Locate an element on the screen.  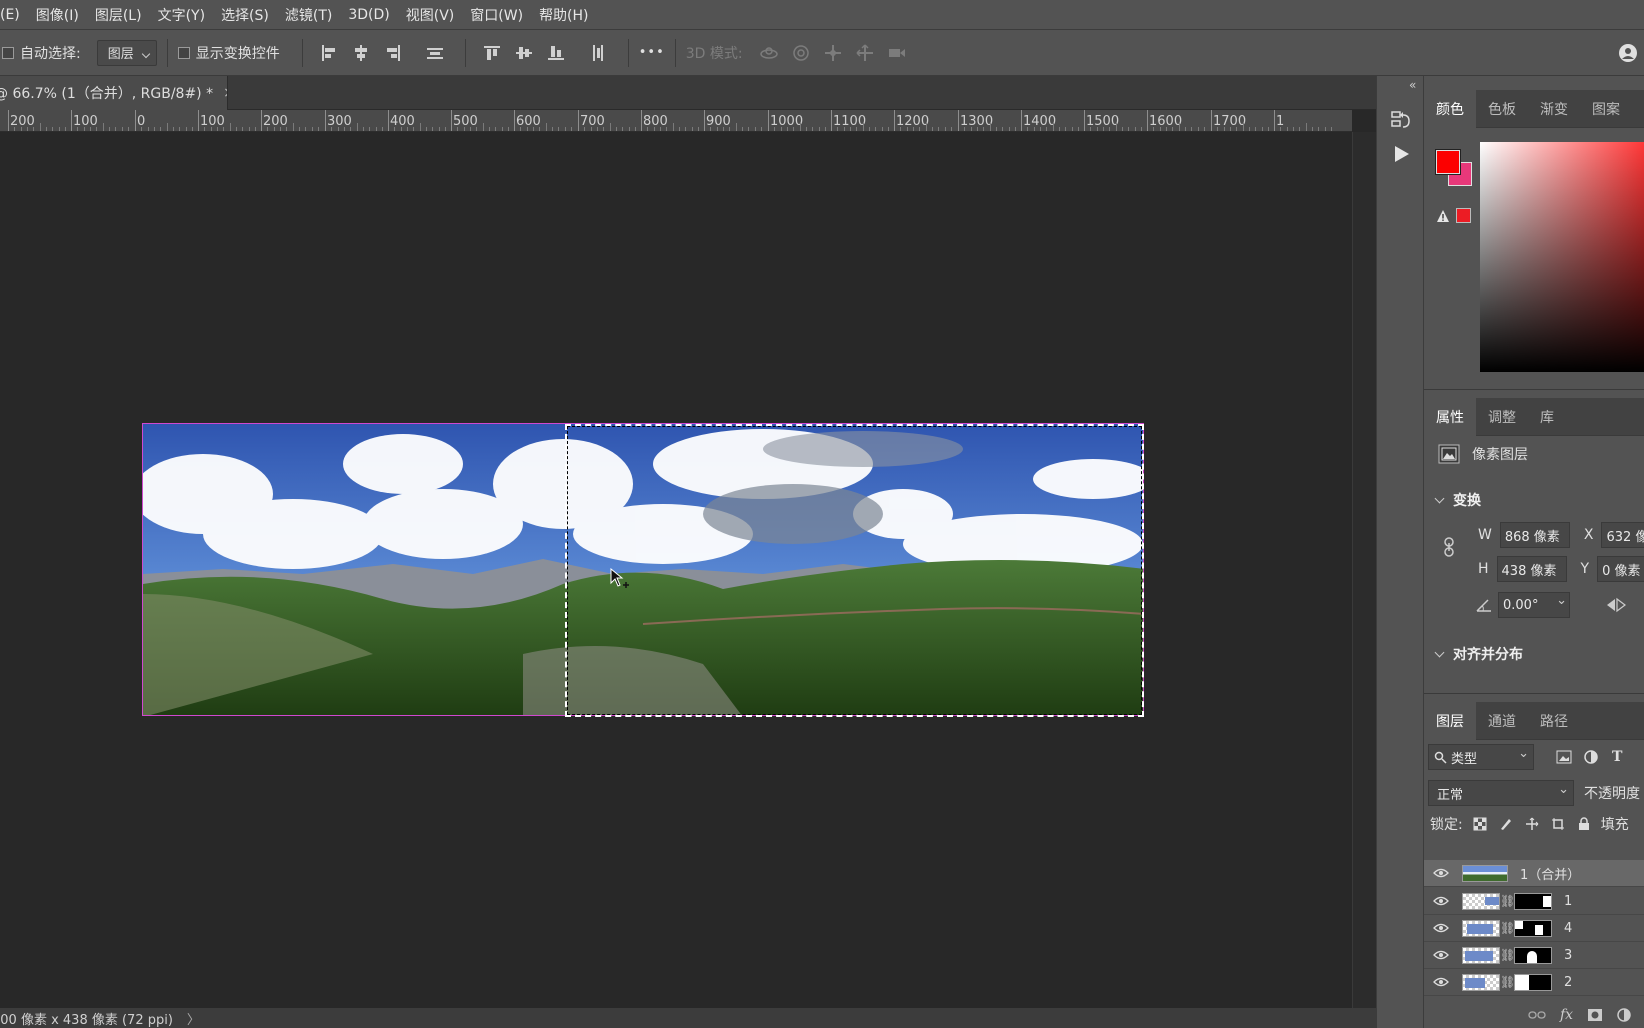
align-left-icon is located at coordinates (329, 53).